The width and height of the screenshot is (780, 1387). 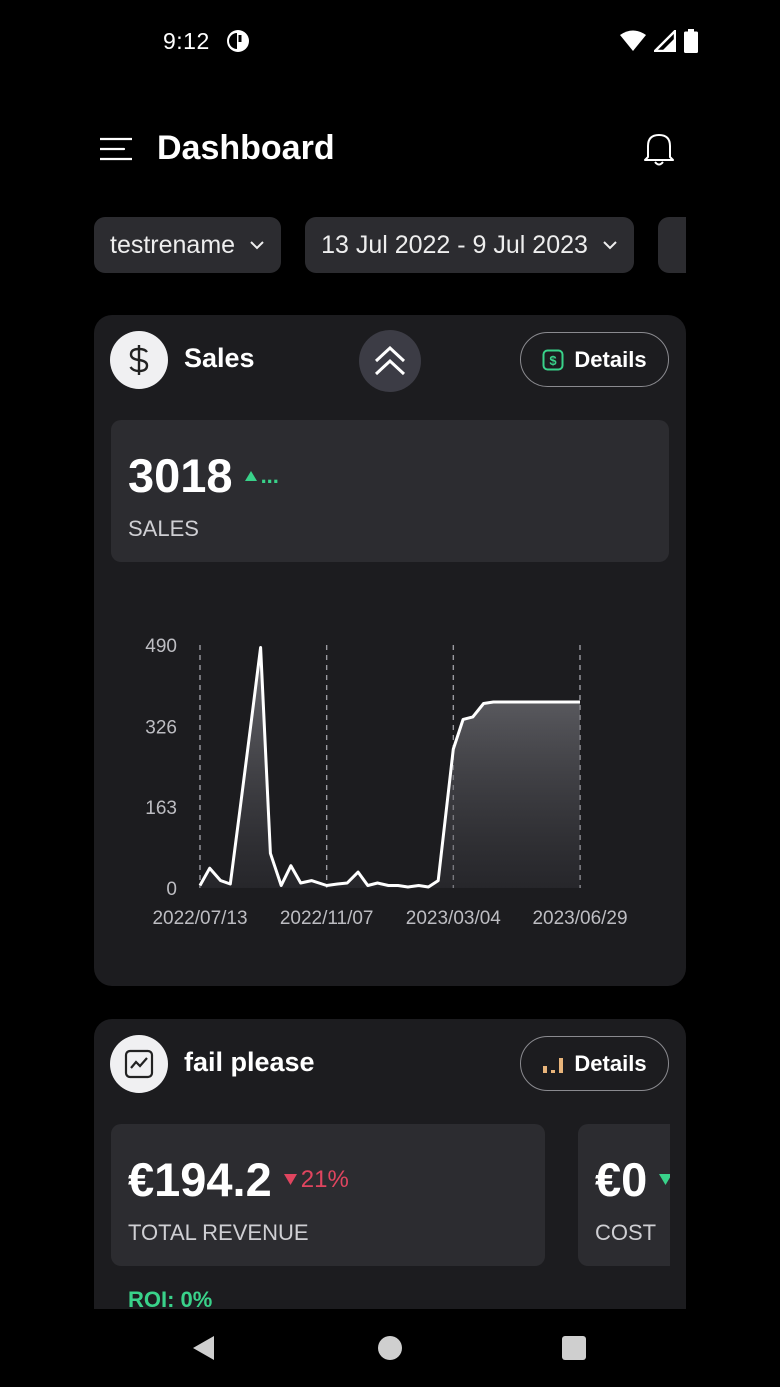 What do you see at coordinates (163, 528) in the screenshot?
I see `sales-label: SALES` at bounding box center [163, 528].